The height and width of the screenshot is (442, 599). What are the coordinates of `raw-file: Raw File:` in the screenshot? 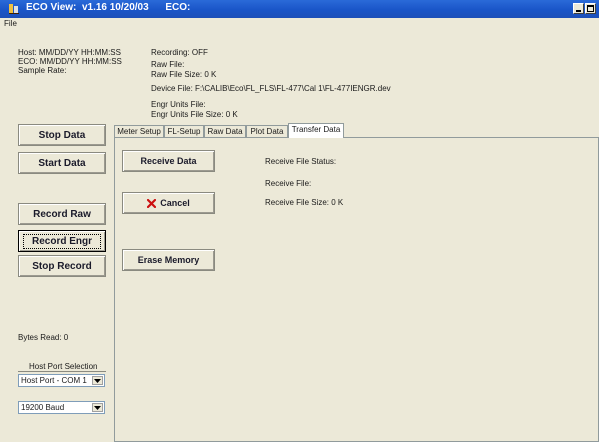 It's located at (168, 64).